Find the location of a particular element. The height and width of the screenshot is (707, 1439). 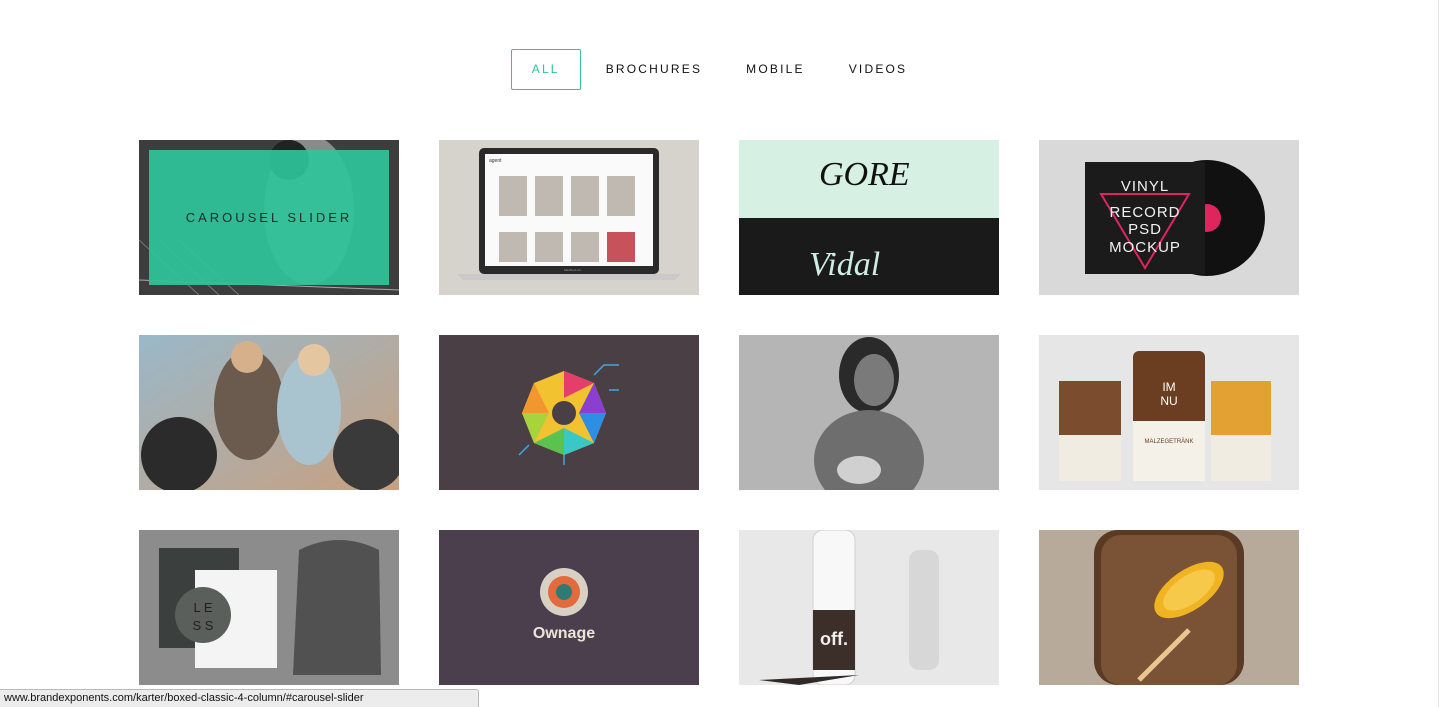

lettering-bottom-word: Vidal is located at coordinates (844, 264).